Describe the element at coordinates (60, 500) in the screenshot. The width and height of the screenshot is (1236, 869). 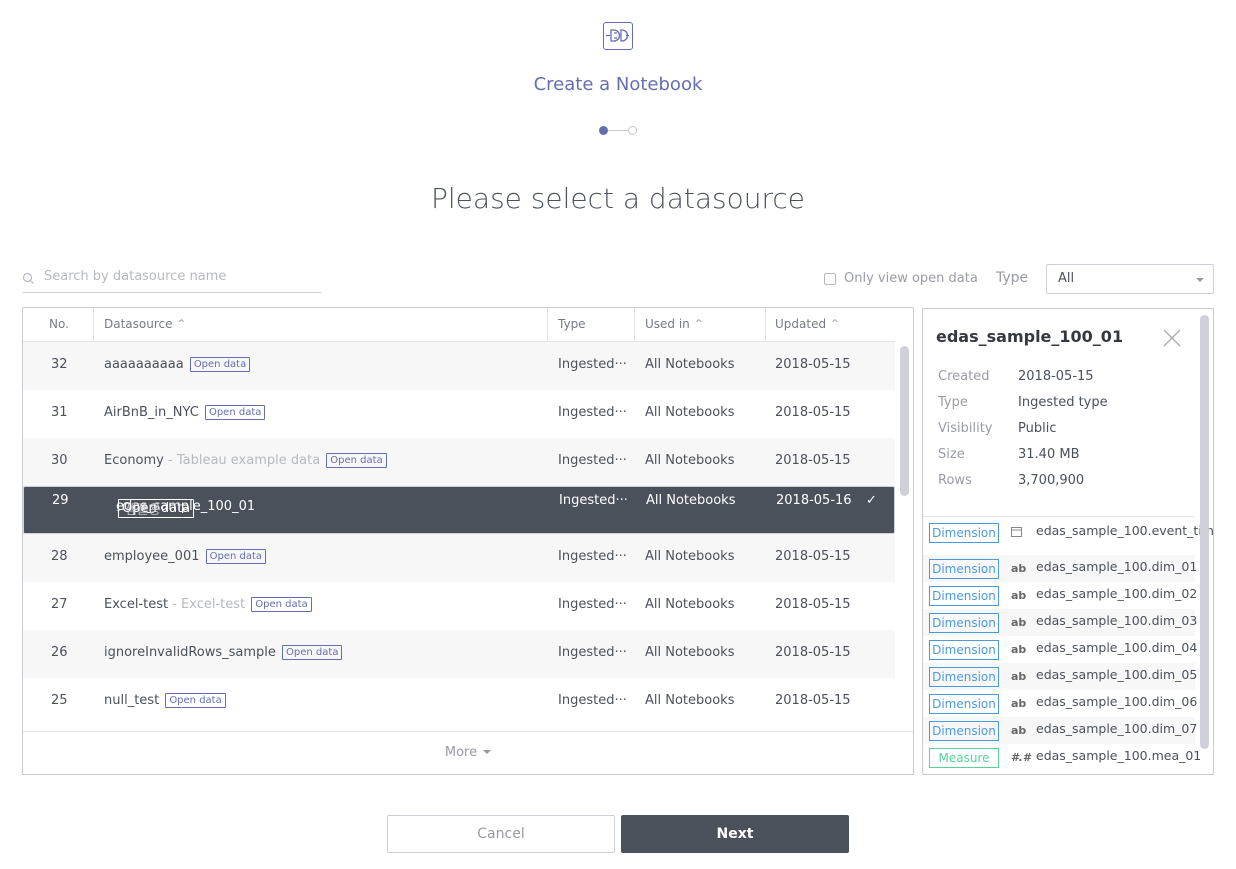
I see `row-no: 29` at that location.